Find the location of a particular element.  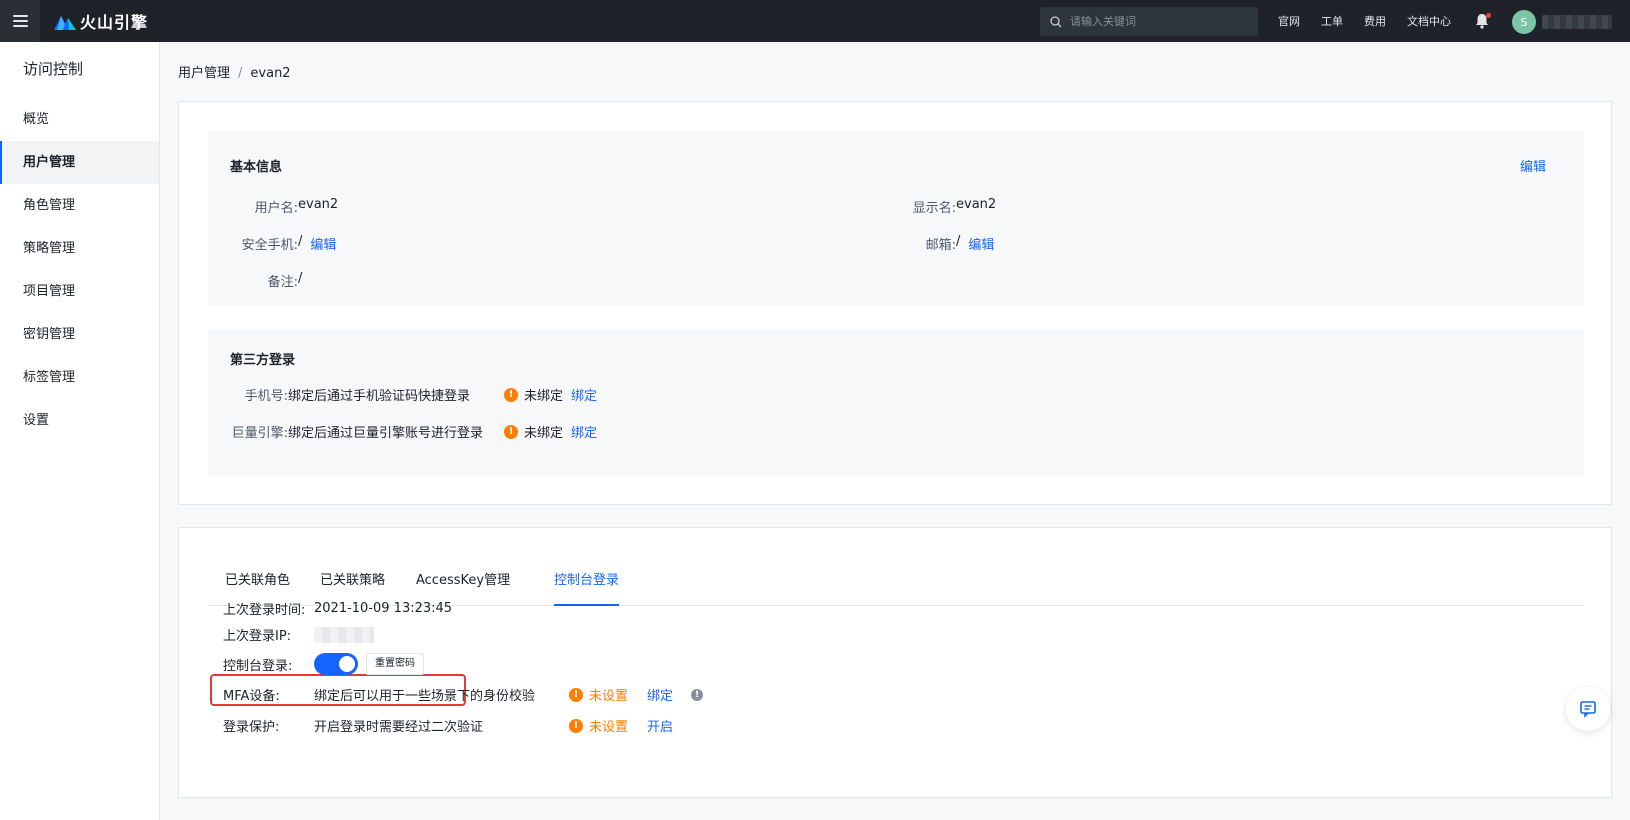

note-value: / is located at coordinates (300, 278).